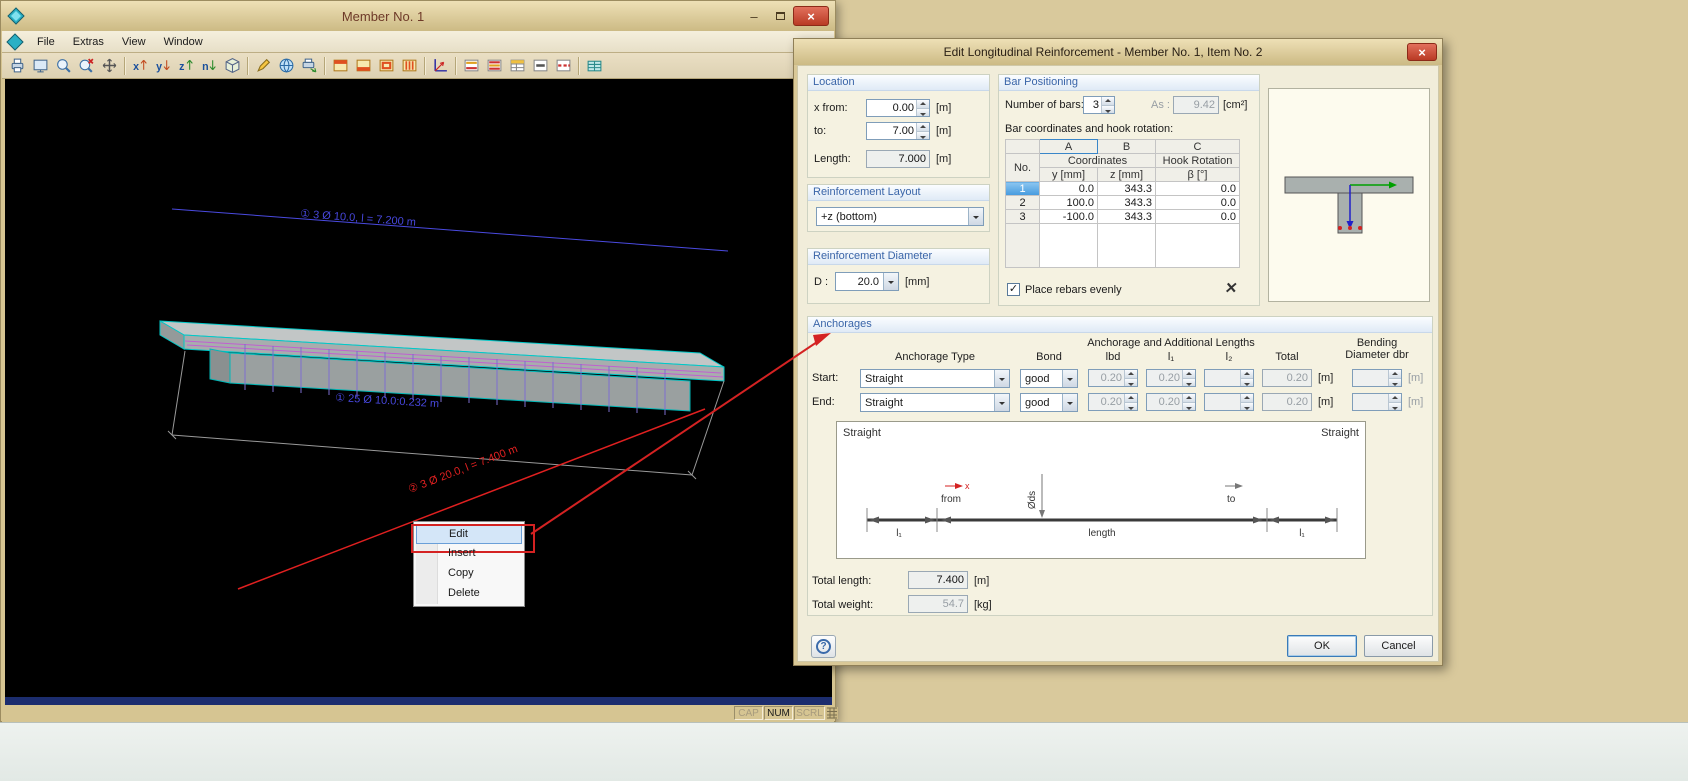  I want to click on edit-mode-icon, so click(263, 66).